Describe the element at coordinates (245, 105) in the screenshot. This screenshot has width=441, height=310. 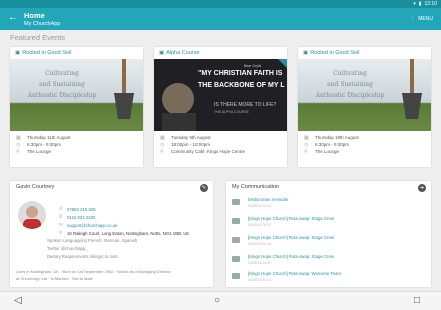
I see `image-line: IS THERE MORE TO LIFE?` at that location.